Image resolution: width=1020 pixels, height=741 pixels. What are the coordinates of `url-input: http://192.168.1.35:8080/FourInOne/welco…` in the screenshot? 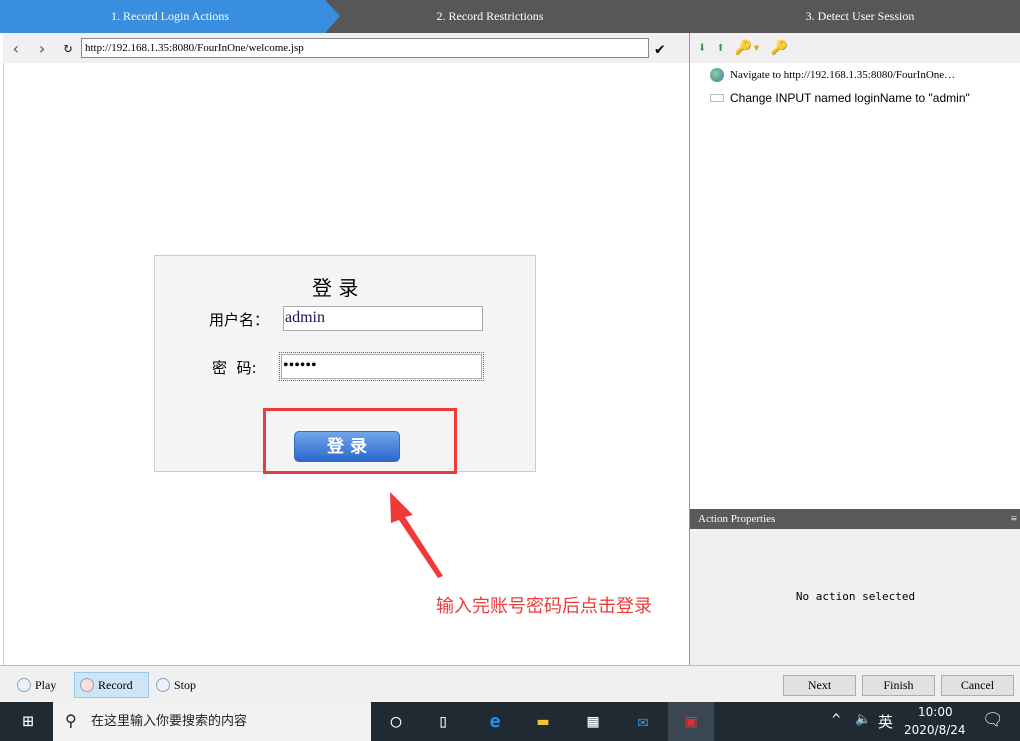 It's located at (365, 48).